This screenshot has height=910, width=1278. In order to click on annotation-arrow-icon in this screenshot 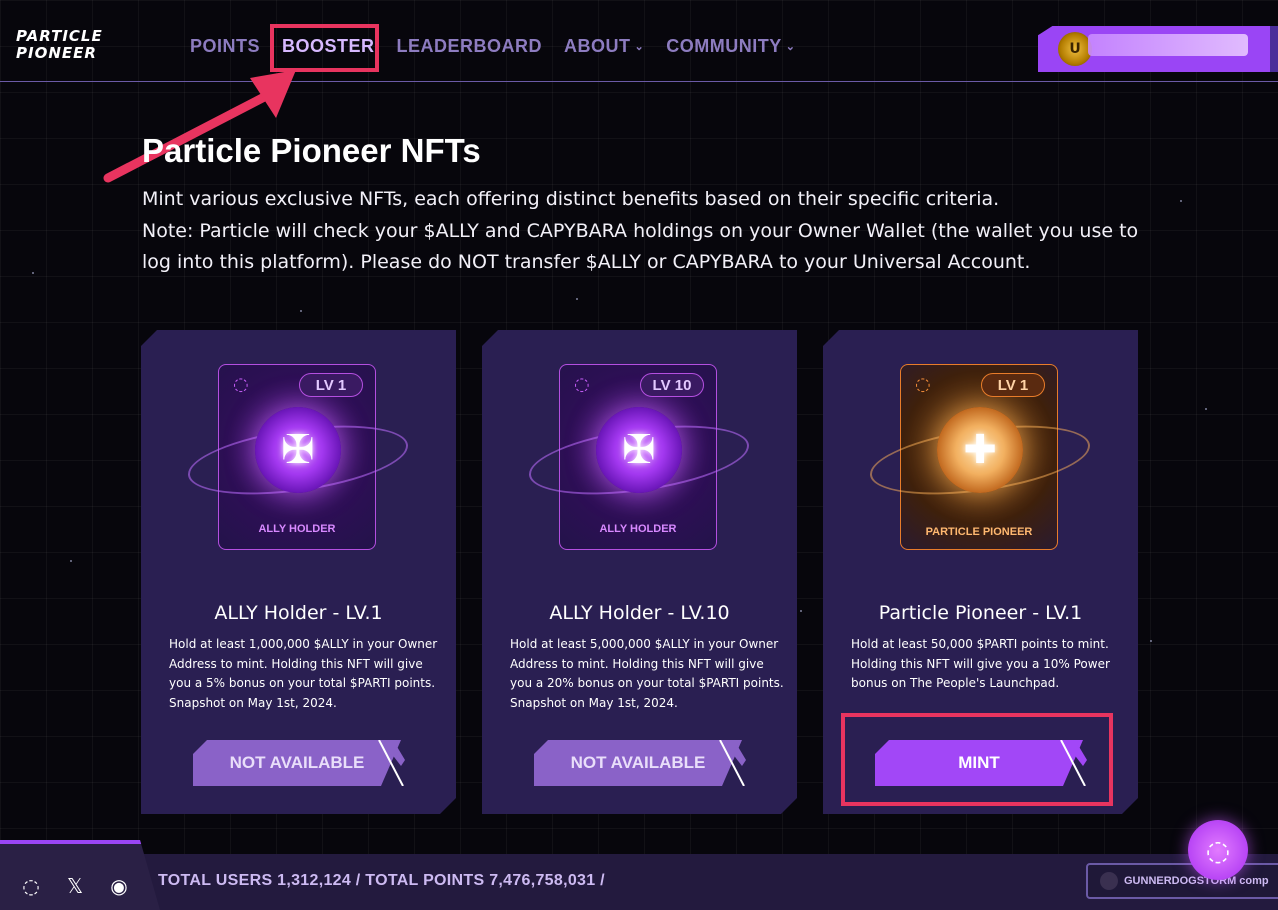, I will do `click(199, 126)`.